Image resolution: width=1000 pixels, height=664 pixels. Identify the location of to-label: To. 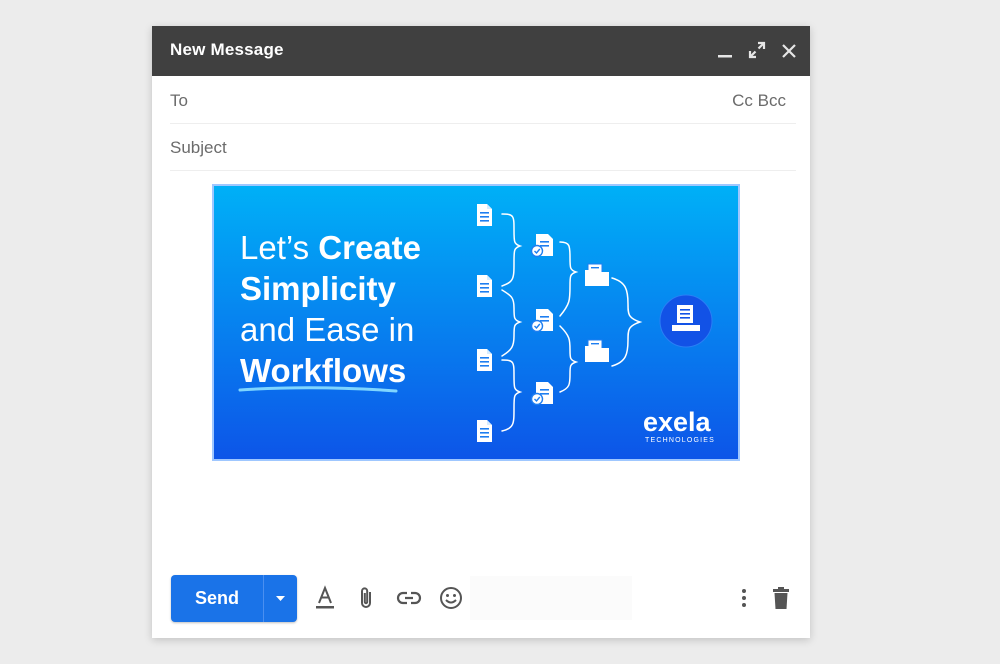
(179, 100).